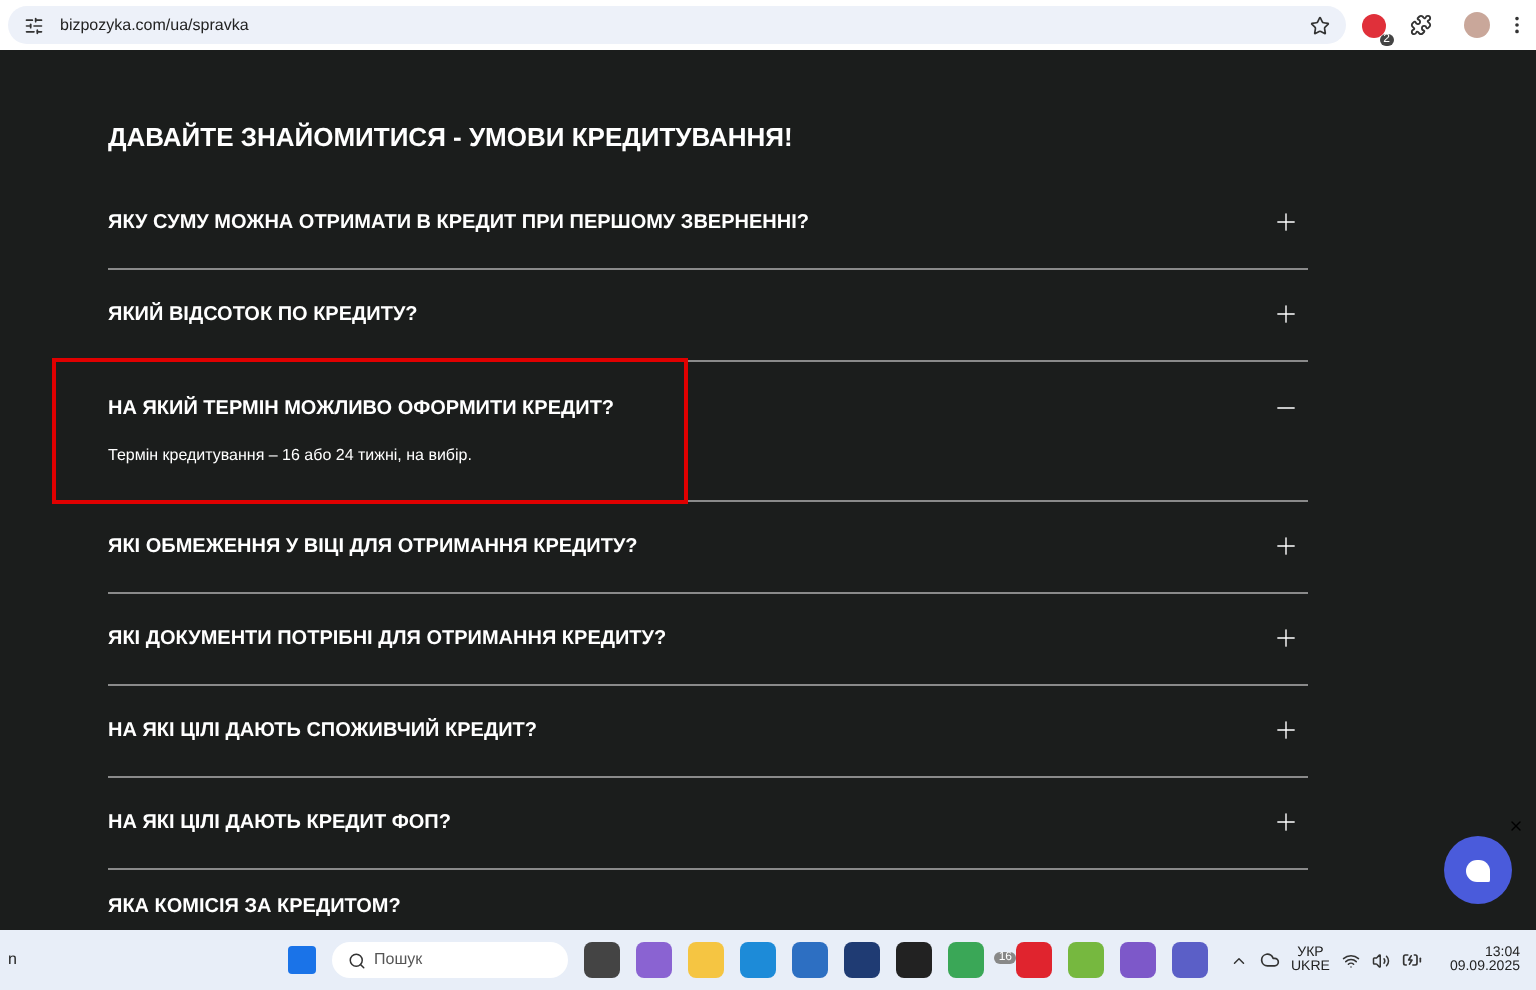 This screenshot has width=1536, height=990. I want to click on faq-question: ЯКІ ДОКУМЕНТИ ПОТРІБНІ ДЛЯ ОТРИМАННЯ КРЕДИТУ?, so click(387, 638).